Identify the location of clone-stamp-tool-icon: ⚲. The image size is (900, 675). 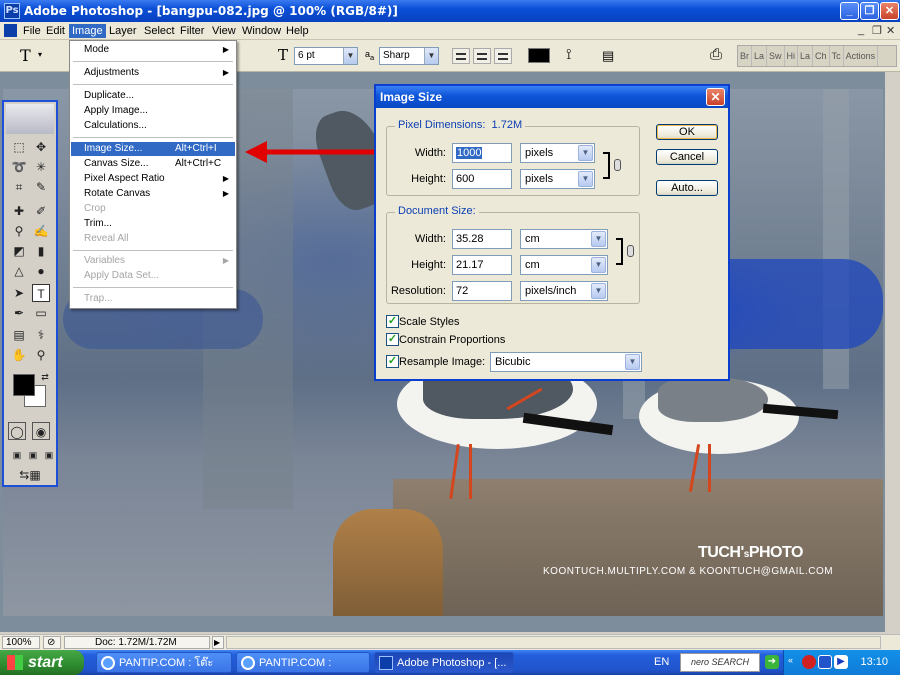
(19, 231).